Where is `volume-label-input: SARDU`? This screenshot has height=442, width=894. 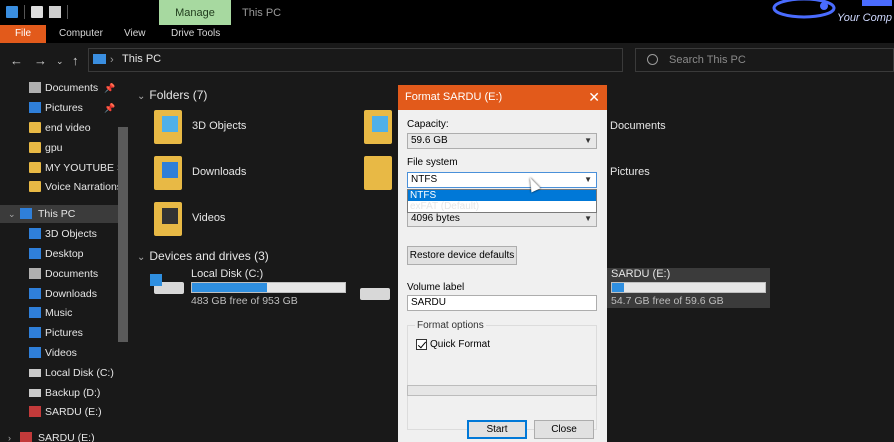 volume-label-input: SARDU is located at coordinates (502, 303).